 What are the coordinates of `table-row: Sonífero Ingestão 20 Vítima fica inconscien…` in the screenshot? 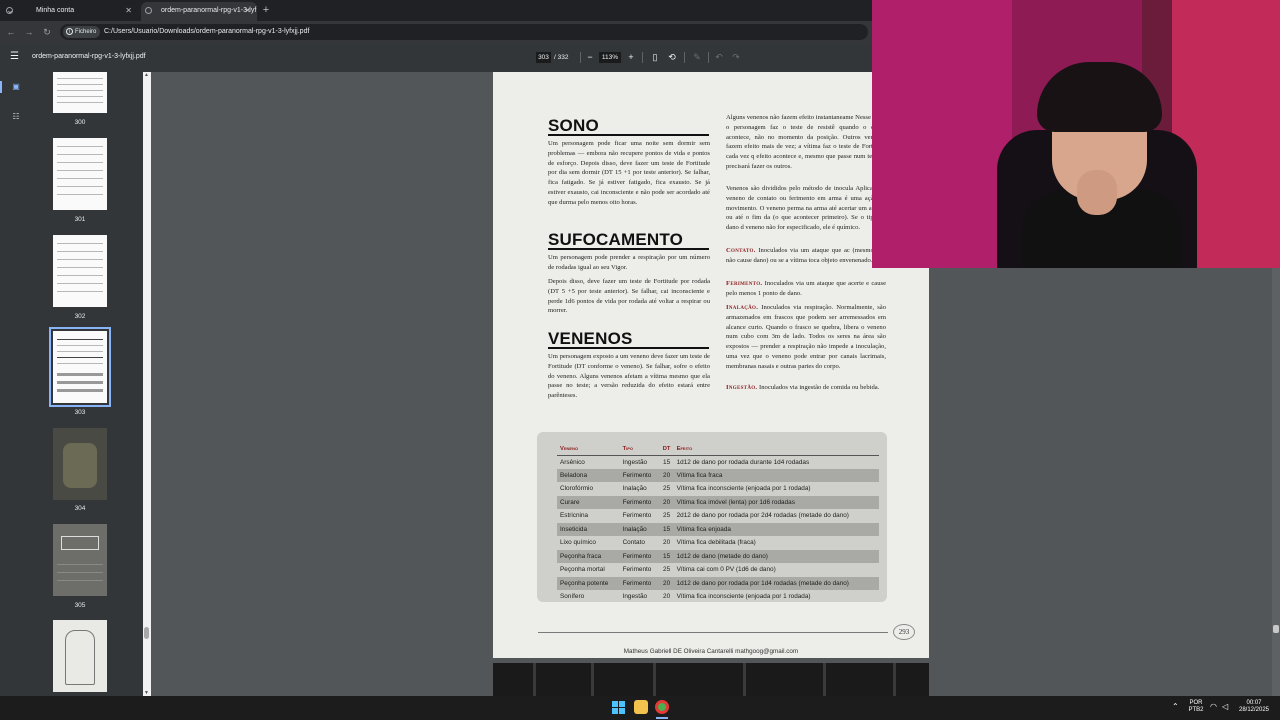 It's located at (718, 597).